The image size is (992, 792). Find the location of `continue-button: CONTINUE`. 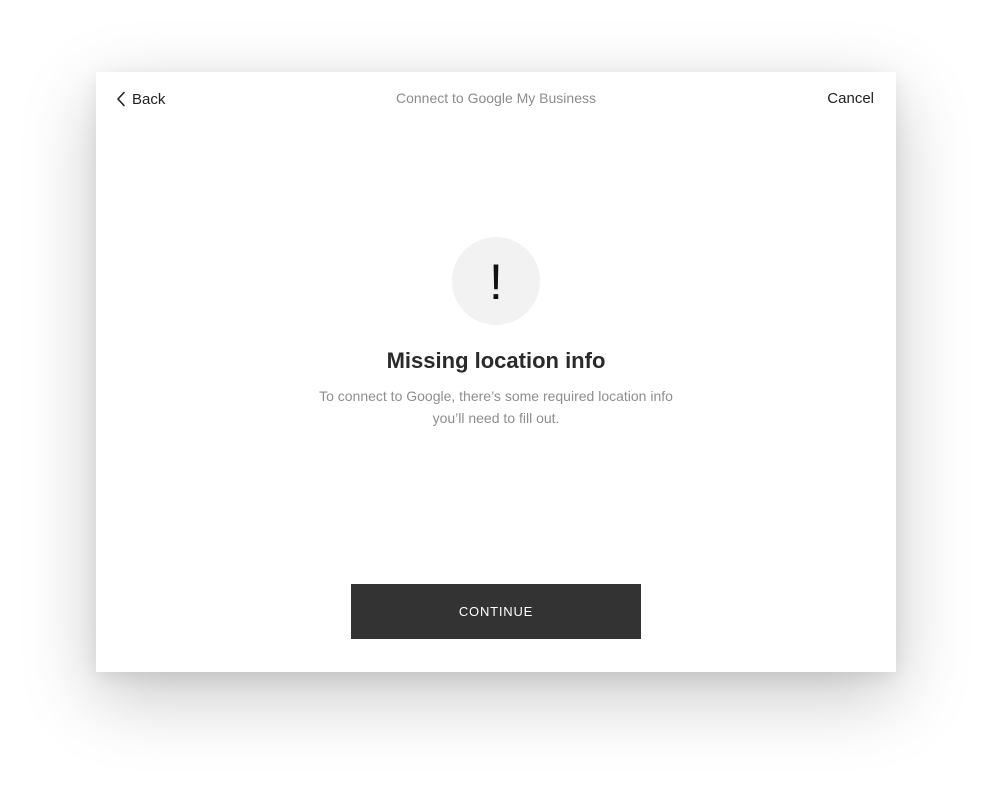

continue-button: CONTINUE is located at coordinates (496, 611).